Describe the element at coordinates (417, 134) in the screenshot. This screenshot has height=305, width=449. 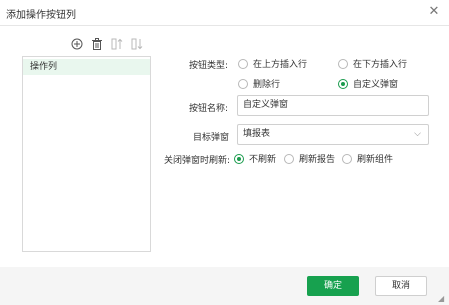
I see `chevron-down-icon: ⌵` at that location.